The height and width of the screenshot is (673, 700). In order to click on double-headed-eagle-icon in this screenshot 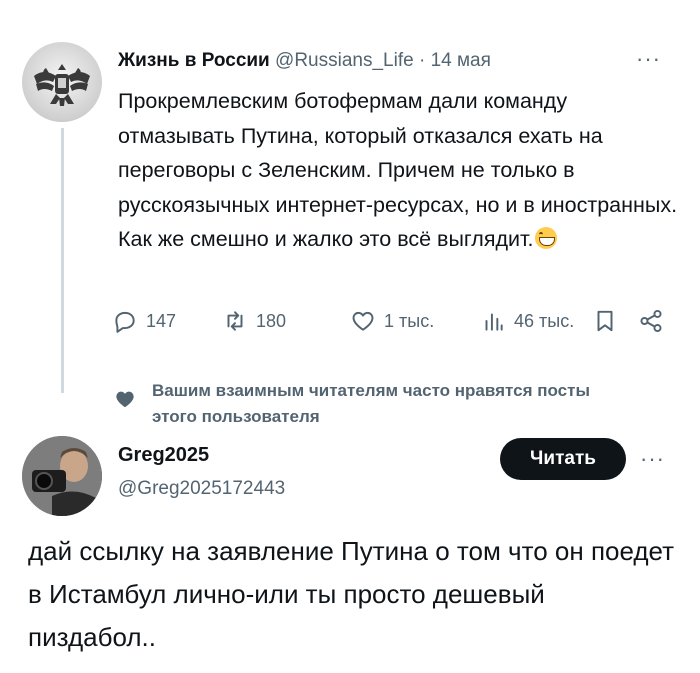, I will do `click(62, 85)`.